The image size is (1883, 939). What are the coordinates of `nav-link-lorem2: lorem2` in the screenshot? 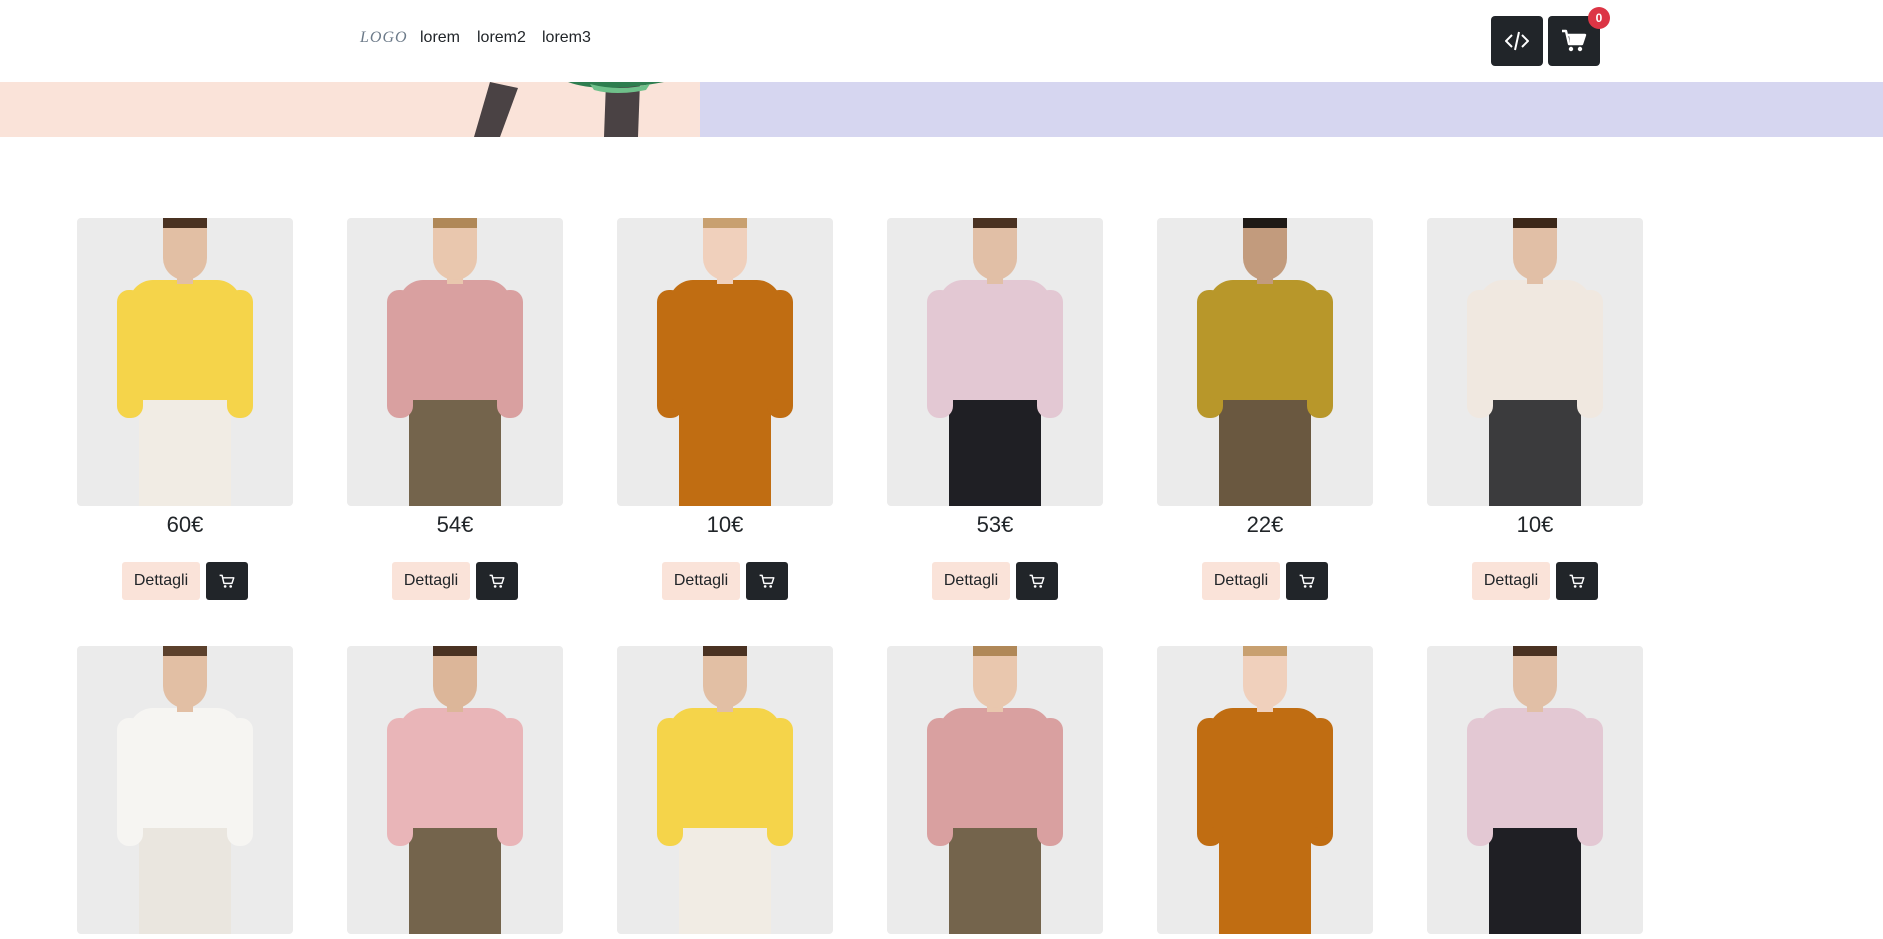 It's located at (501, 38).